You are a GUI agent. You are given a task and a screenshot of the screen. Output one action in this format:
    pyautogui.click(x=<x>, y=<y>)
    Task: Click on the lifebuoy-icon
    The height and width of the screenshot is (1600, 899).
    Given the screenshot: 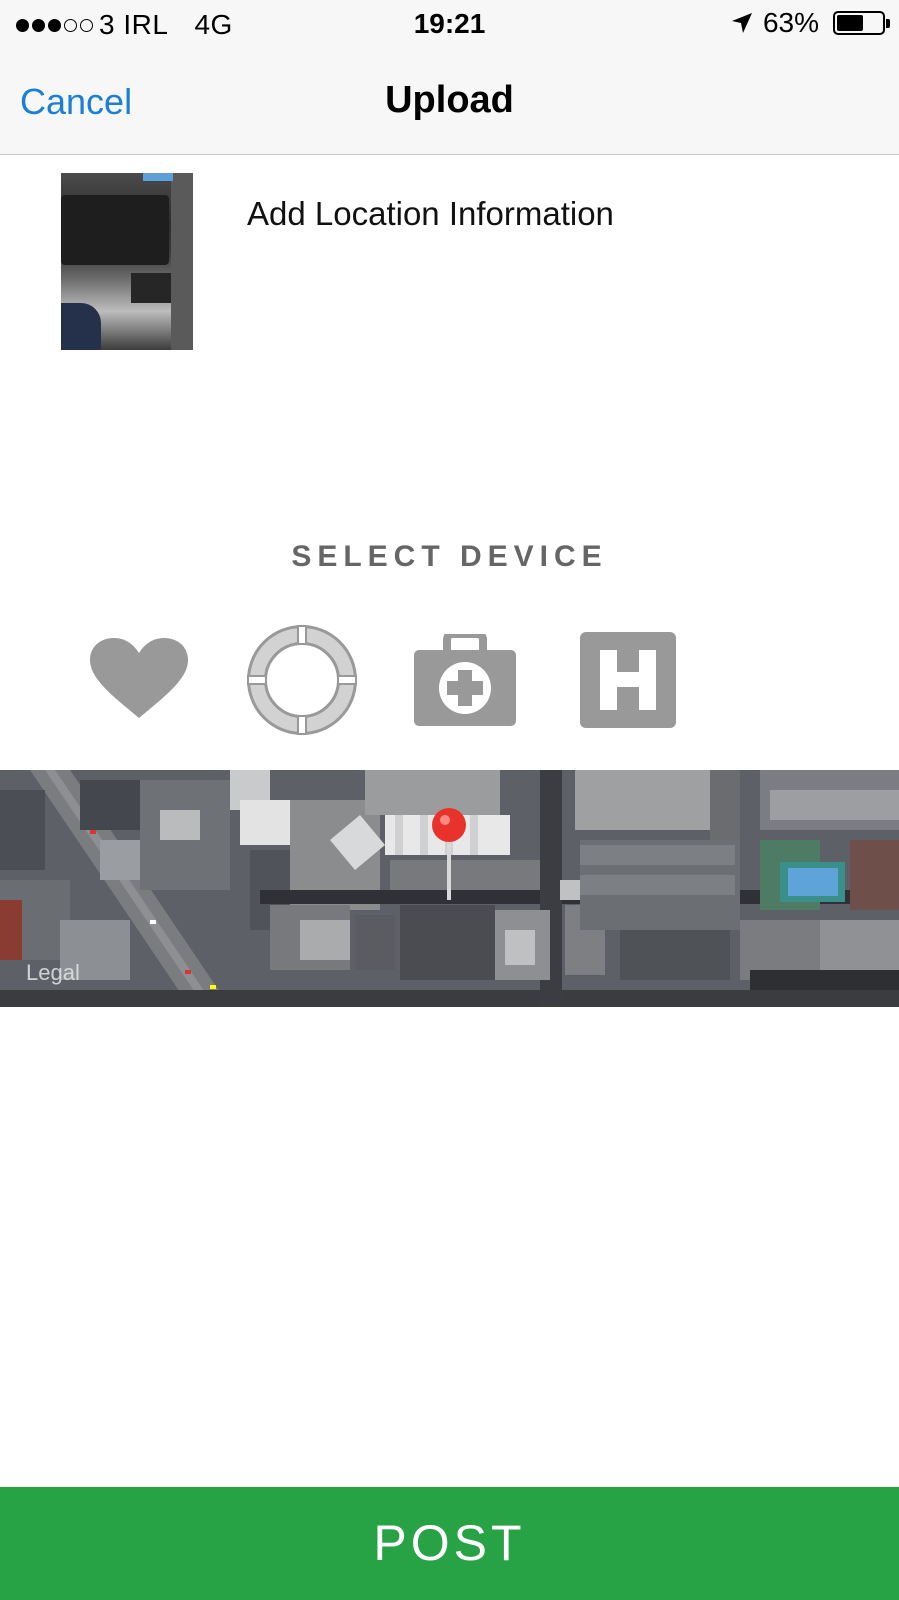 What is the action you would take?
    pyautogui.click(x=302, y=680)
    